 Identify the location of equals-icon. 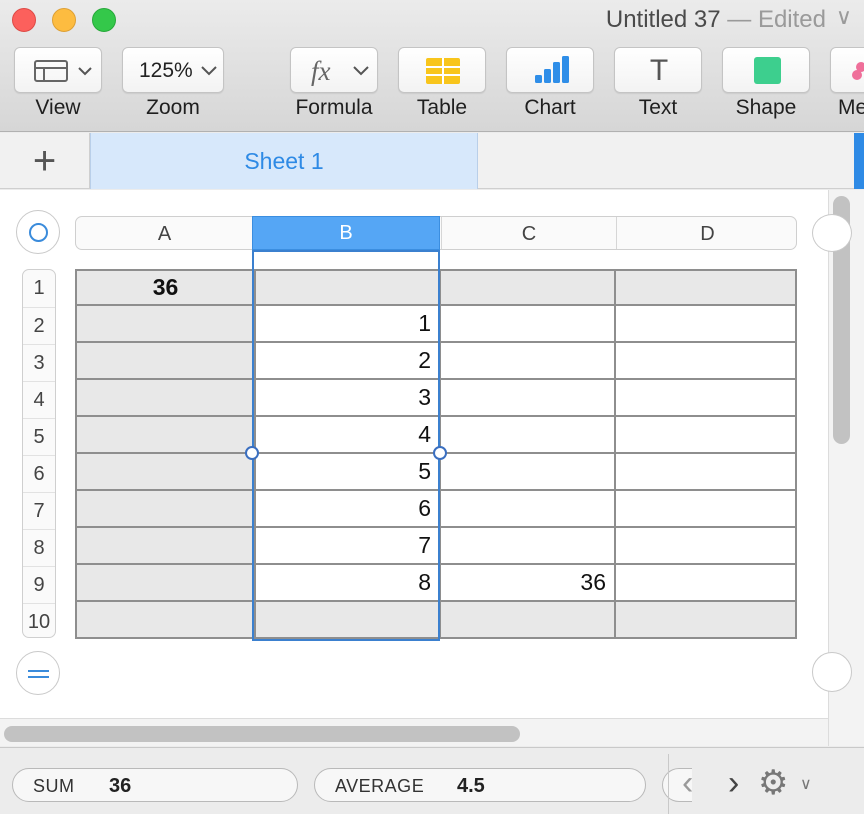
(38, 671).